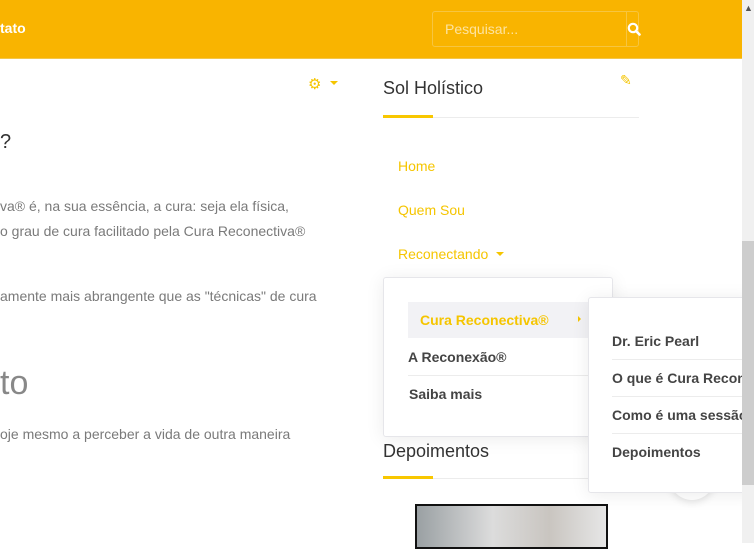 The width and height of the screenshot is (754, 549). I want to click on edit-icon: ✎, so click(626, 80).